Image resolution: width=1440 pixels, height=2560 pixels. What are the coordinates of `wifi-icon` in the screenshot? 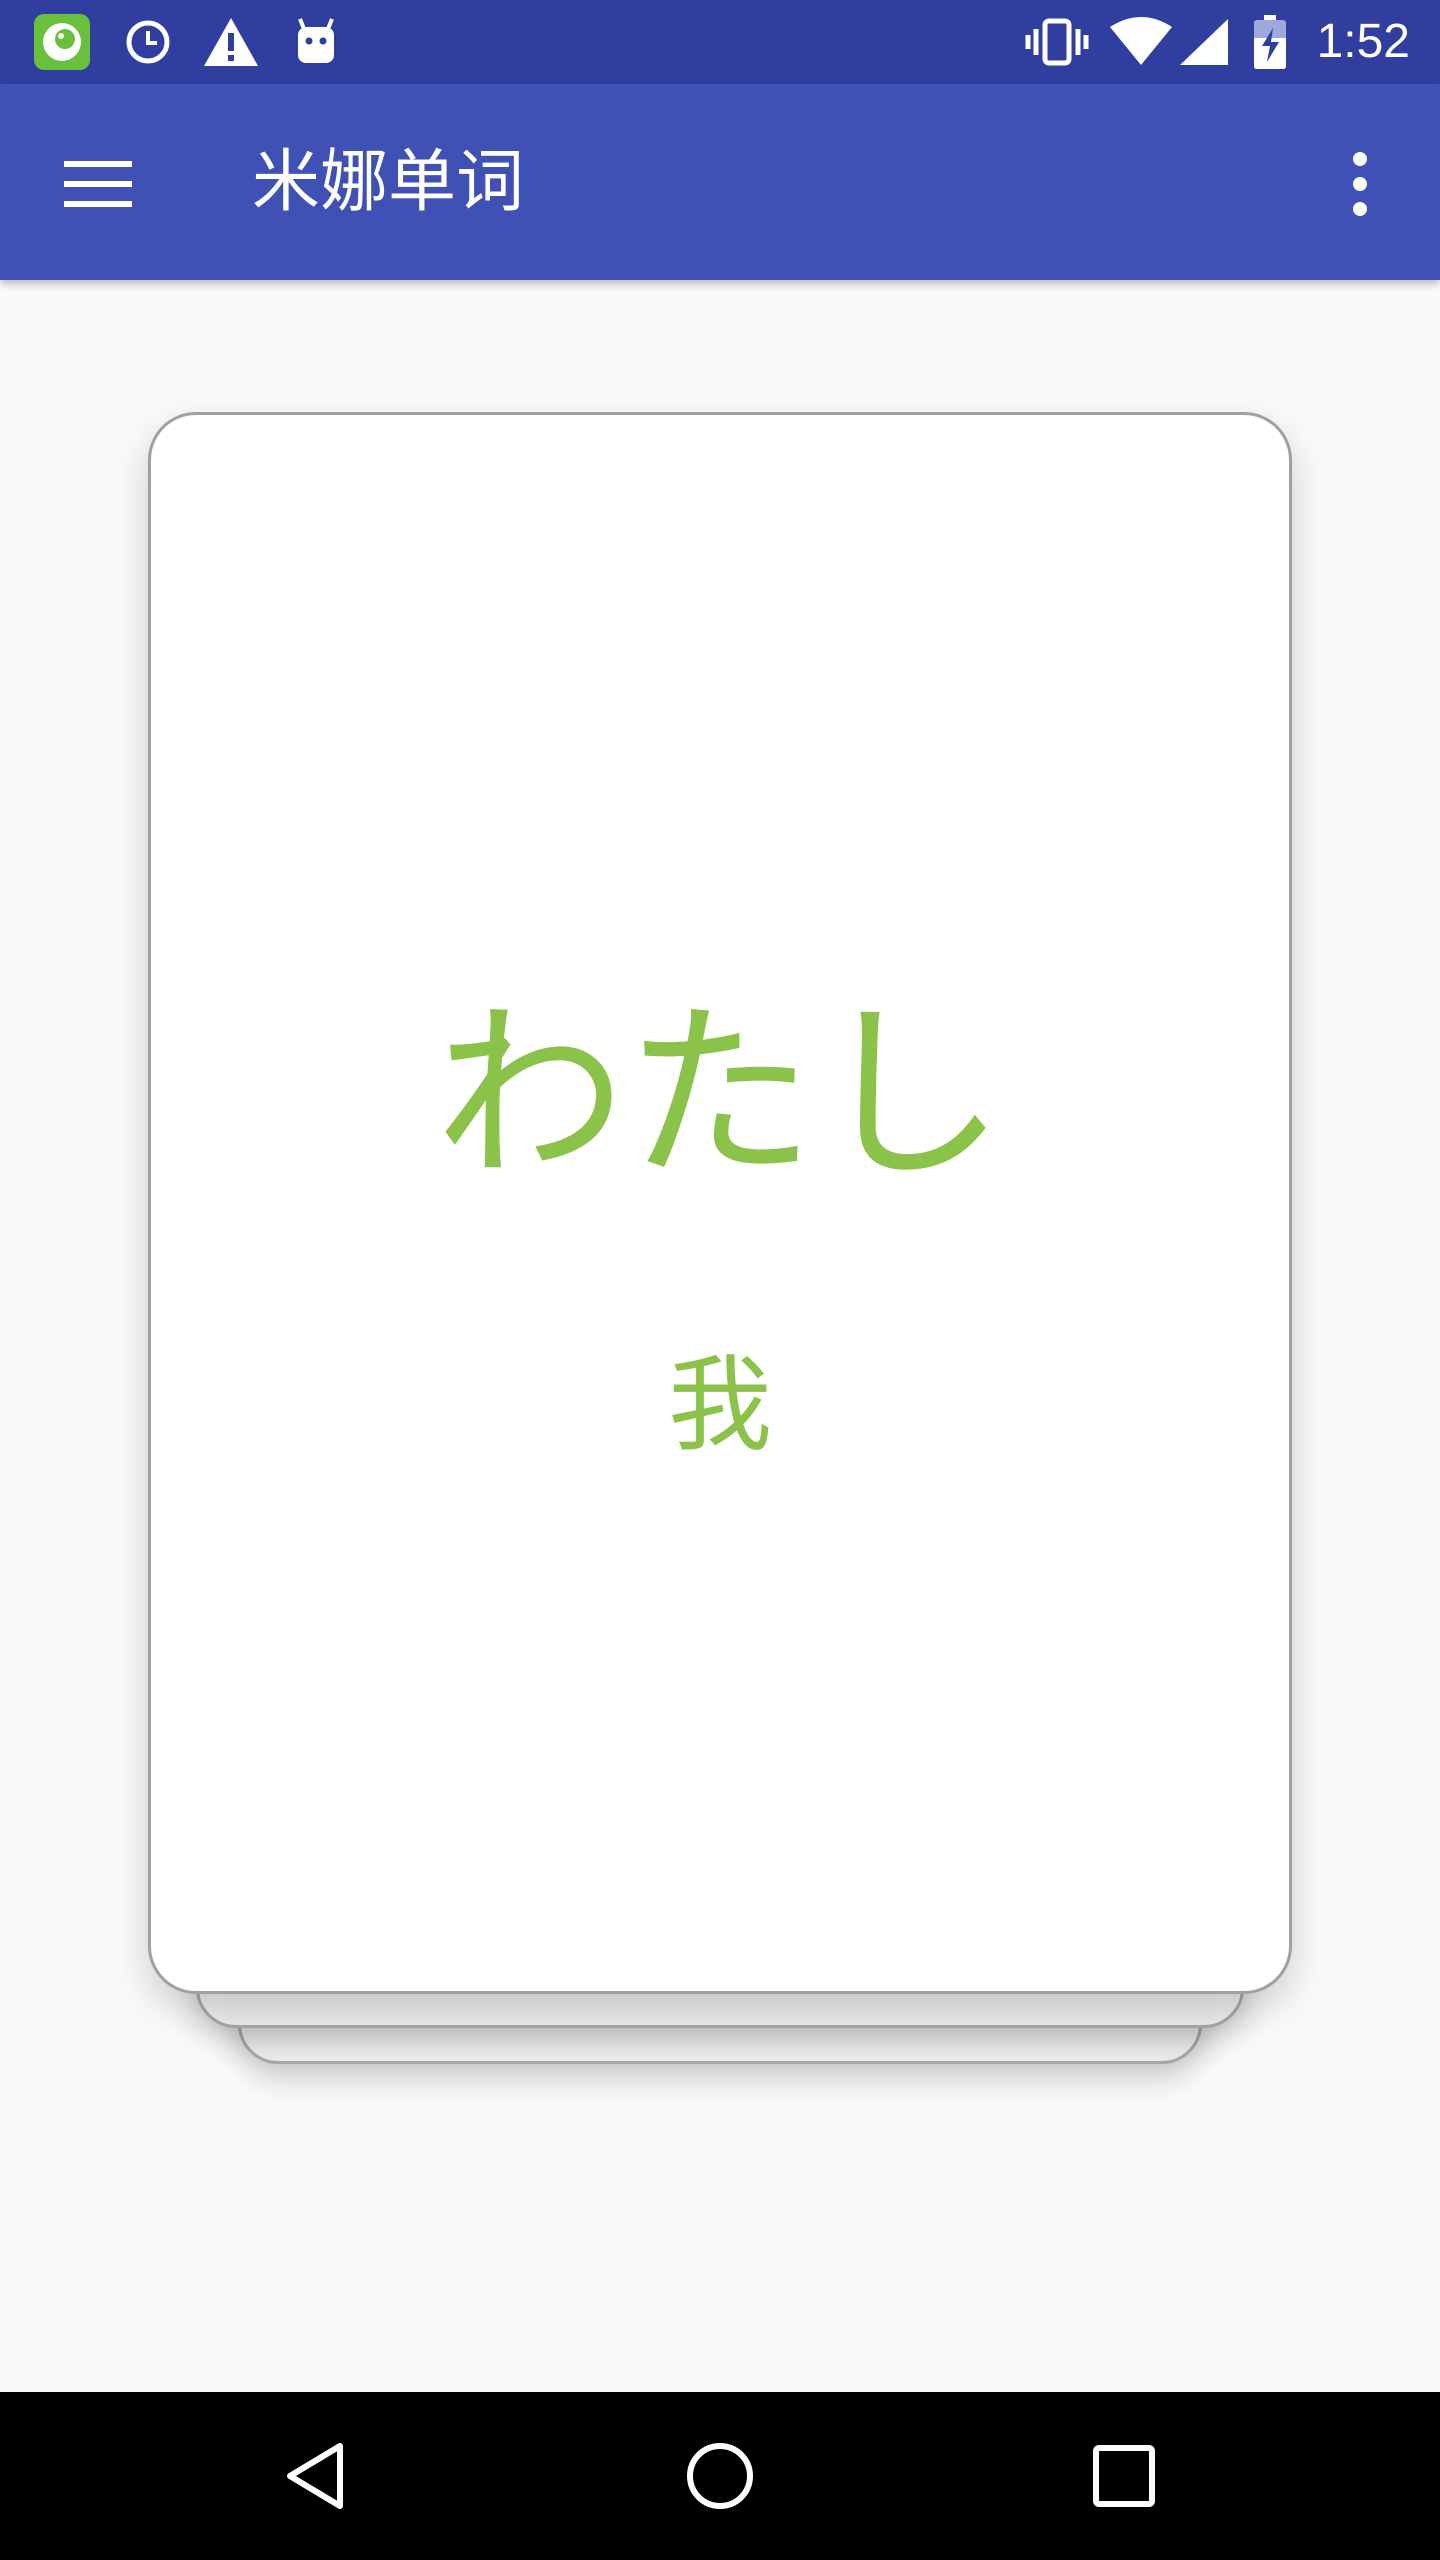 It's located at (1141, 42).